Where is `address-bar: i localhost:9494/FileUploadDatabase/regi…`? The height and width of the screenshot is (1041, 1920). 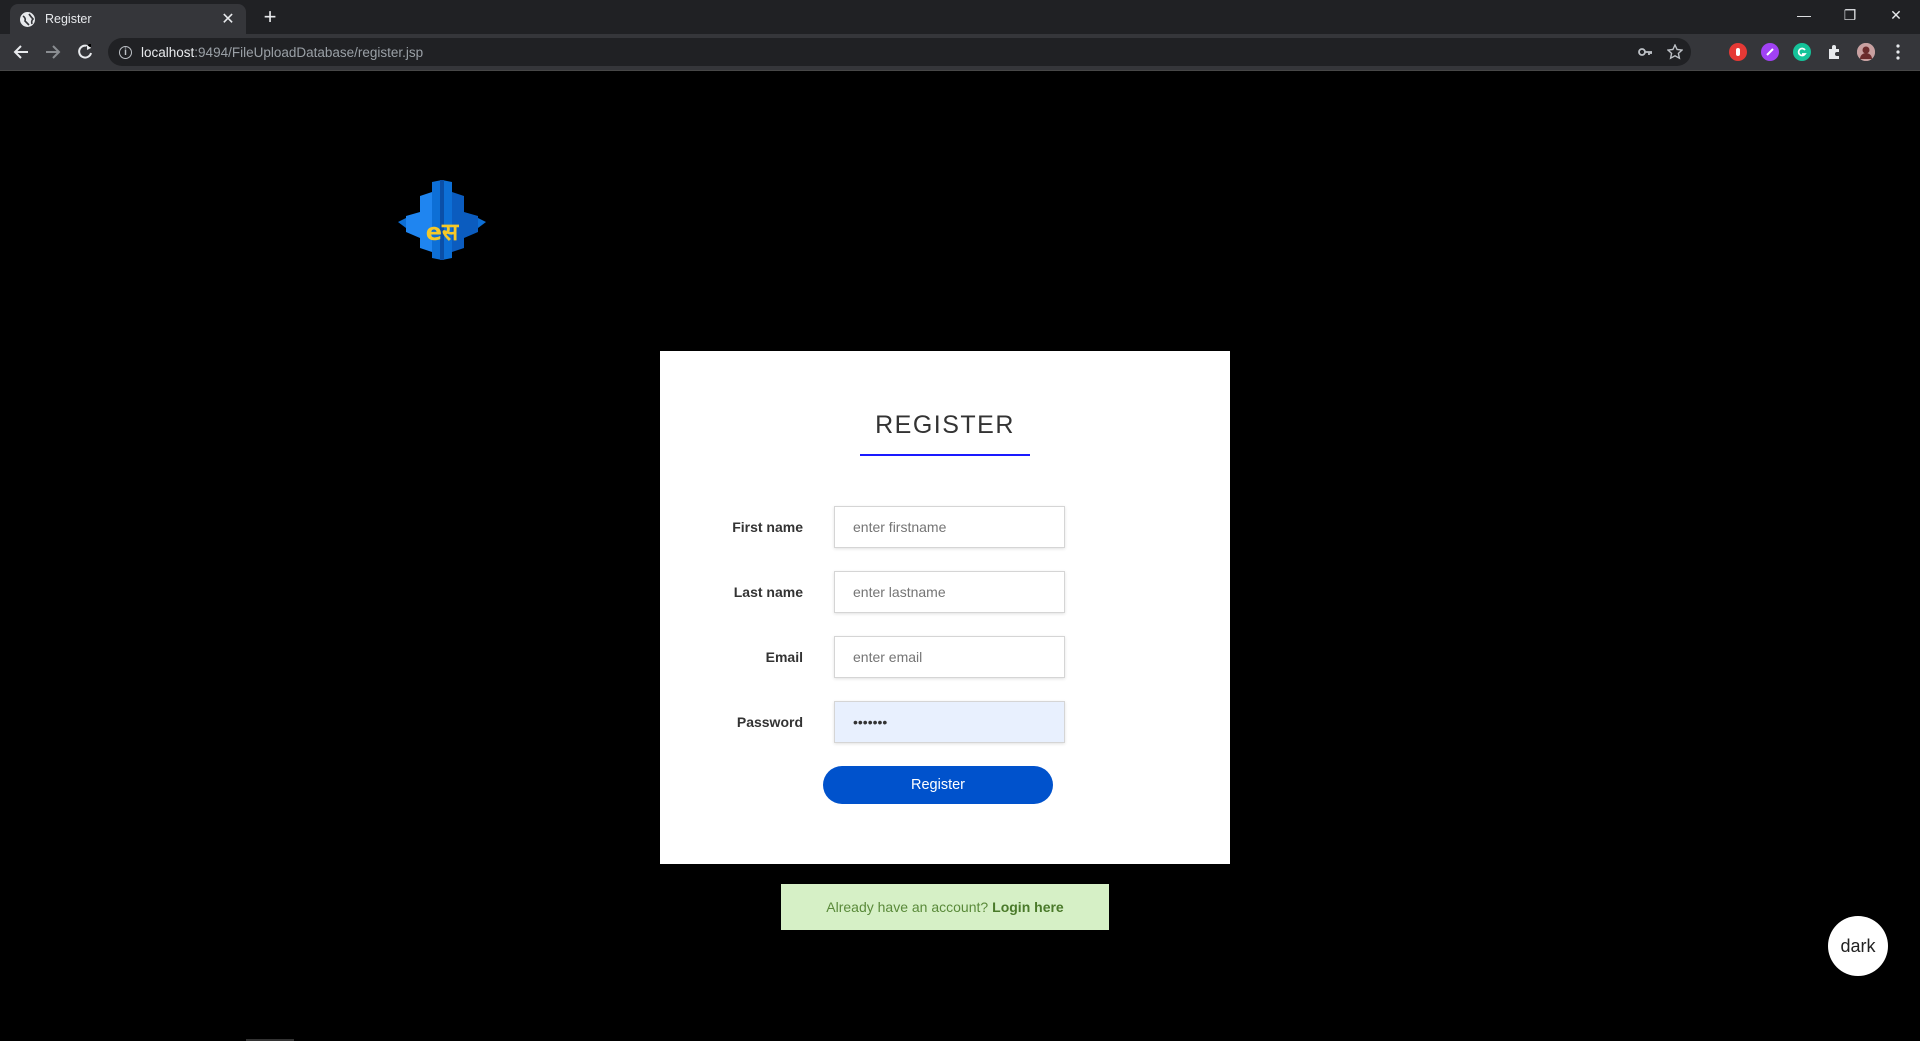
address-bar: i localhost:9494/FileUploadDatabase/regi… is located at coordinates (899, 52).